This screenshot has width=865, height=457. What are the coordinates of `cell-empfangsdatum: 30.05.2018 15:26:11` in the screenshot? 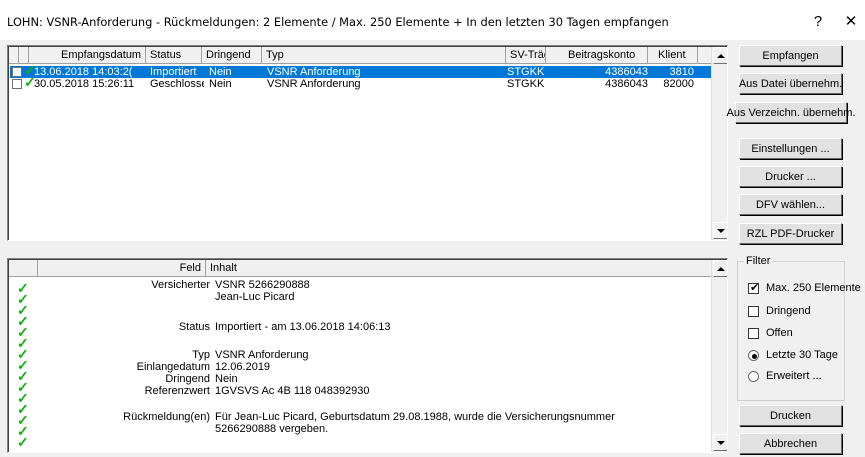 It's located at (84, 84).